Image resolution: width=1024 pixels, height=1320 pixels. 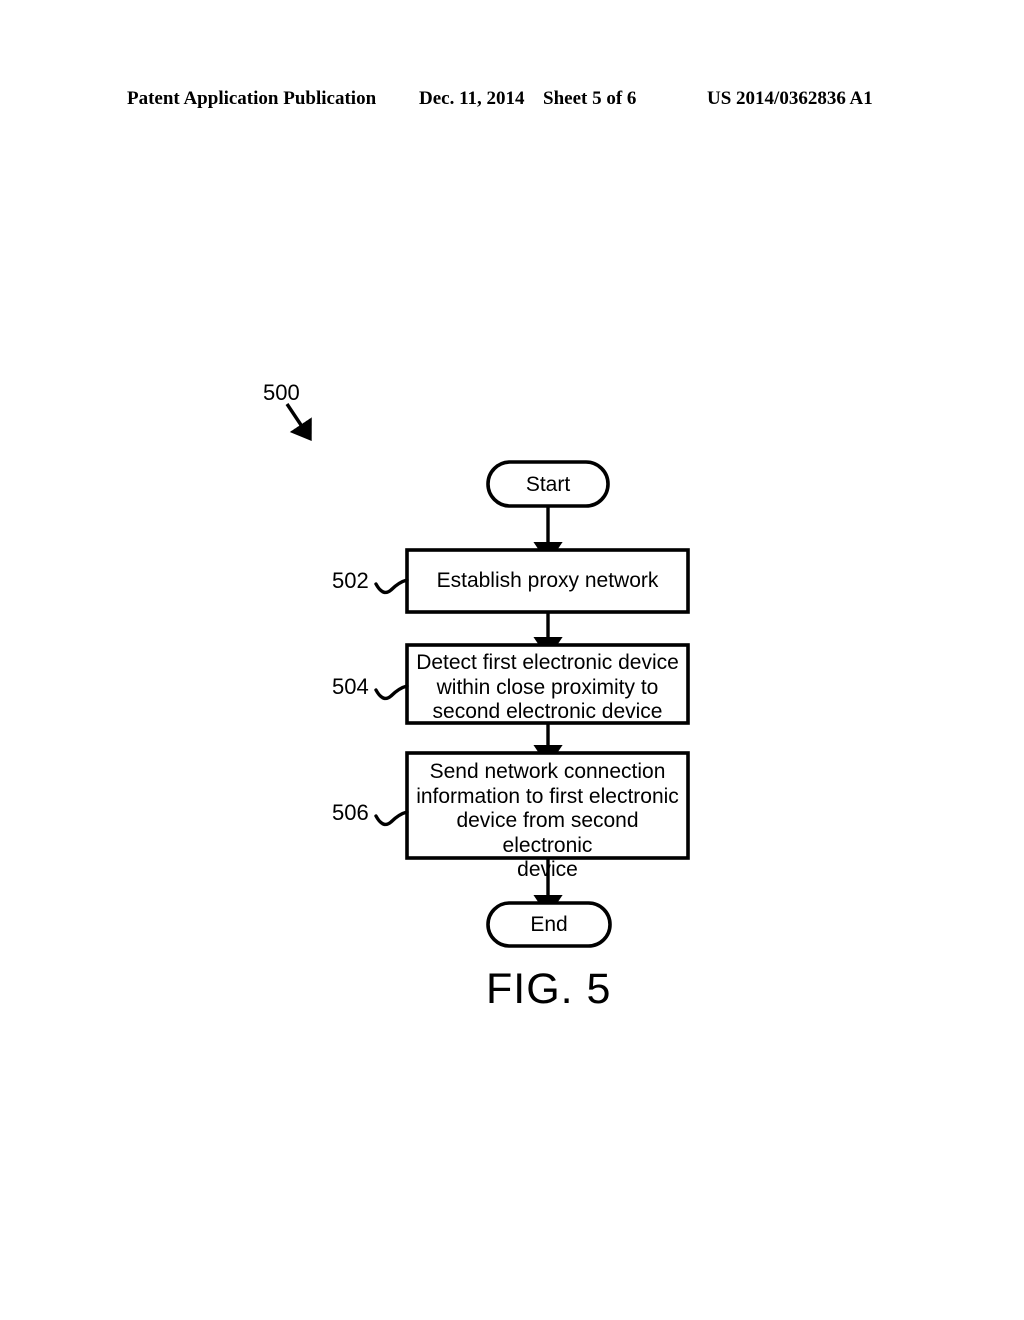 I want to click on figure-caption: FIG. 5, so click(x=549, y=989).